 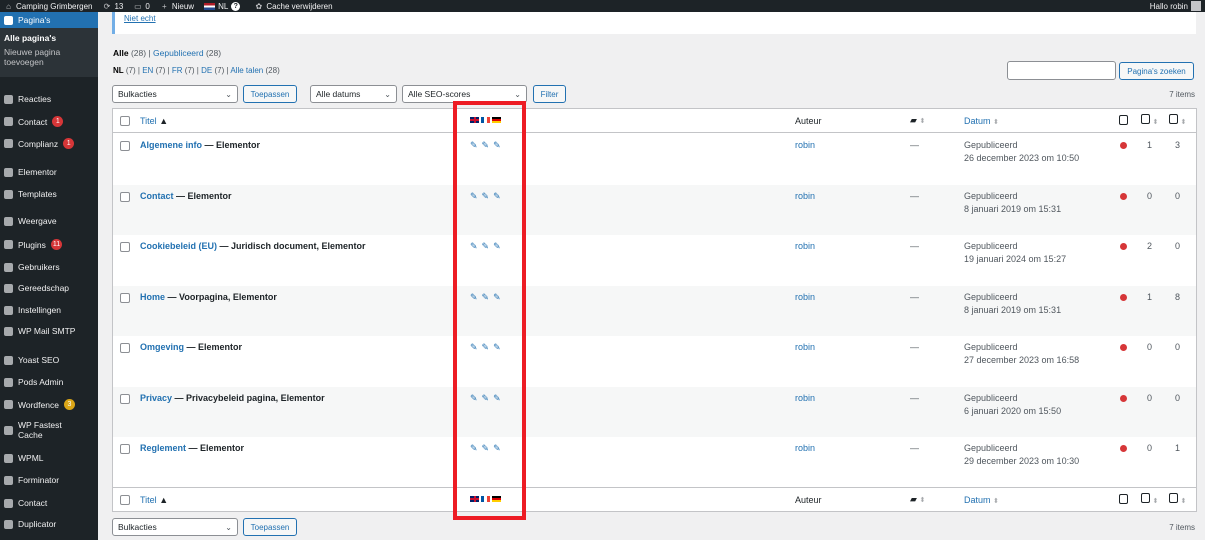 I want to click on search-input, so click(x=1061, y=70).